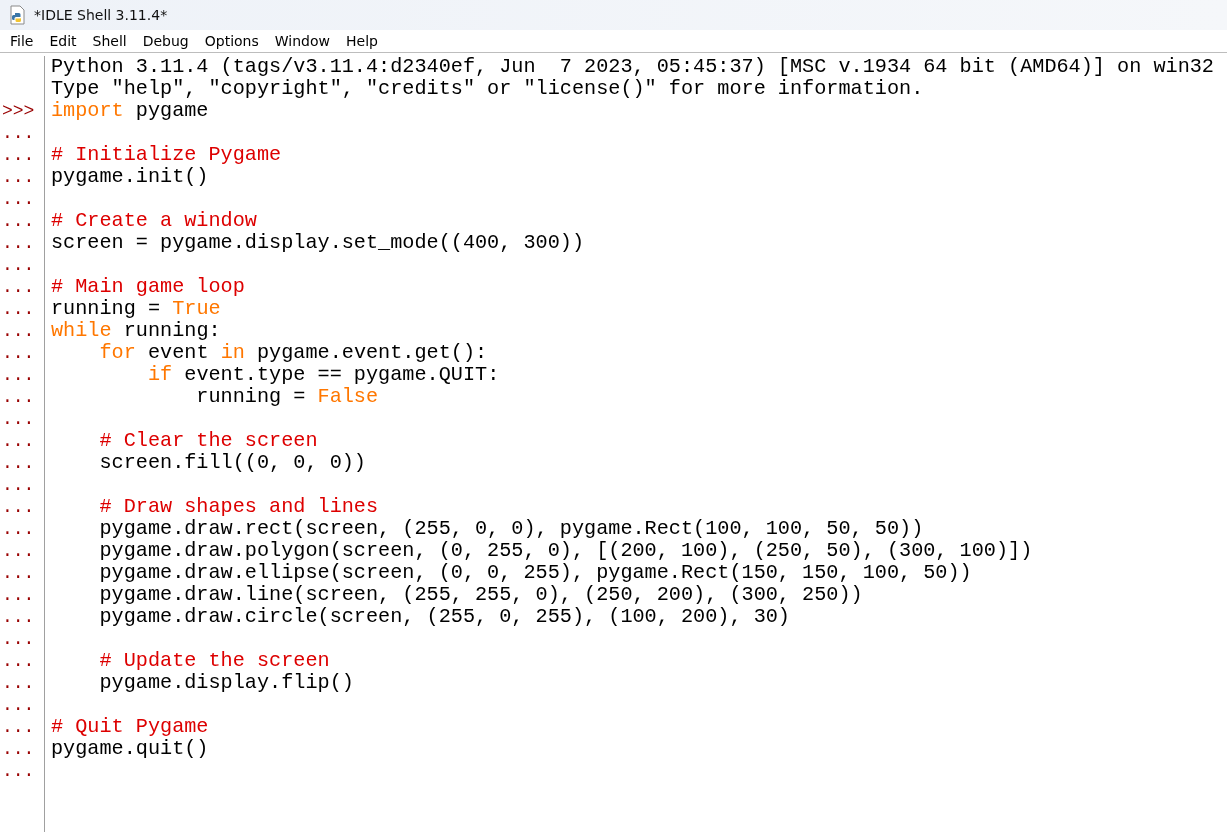  What do you see at coordinates (302, 41) in the screenshot?
I see `menu-item: Window` at bounding box center [302, 41].